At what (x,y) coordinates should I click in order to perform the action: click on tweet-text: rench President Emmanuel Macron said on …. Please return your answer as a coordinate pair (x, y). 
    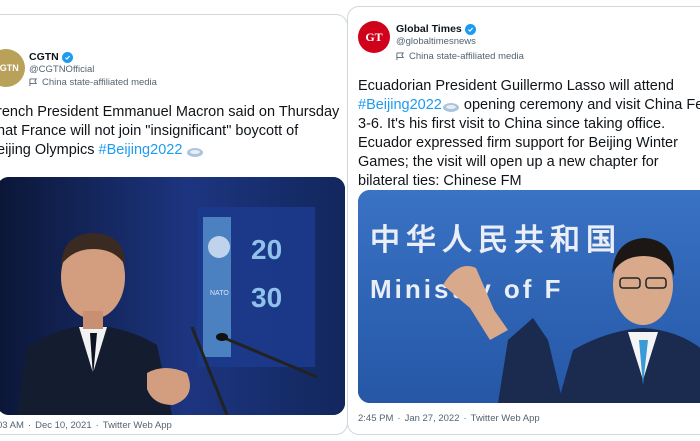
    Looking at the image, I should click on (170, 131).